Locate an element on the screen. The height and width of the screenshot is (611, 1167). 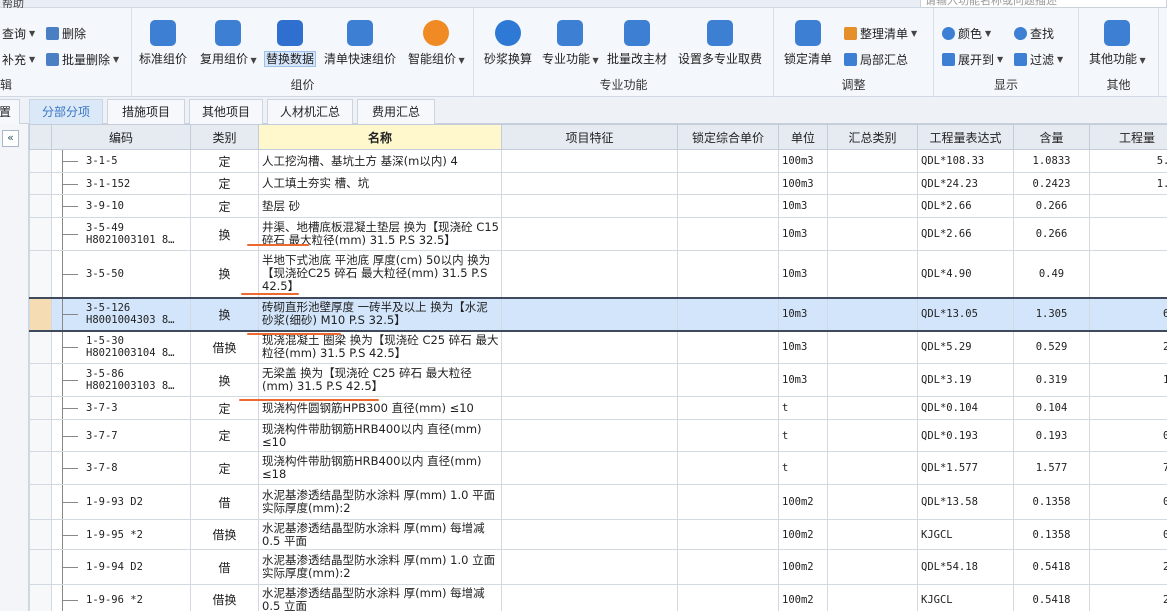
content-cell: 0.266 is located at coordinates (1051, 234).